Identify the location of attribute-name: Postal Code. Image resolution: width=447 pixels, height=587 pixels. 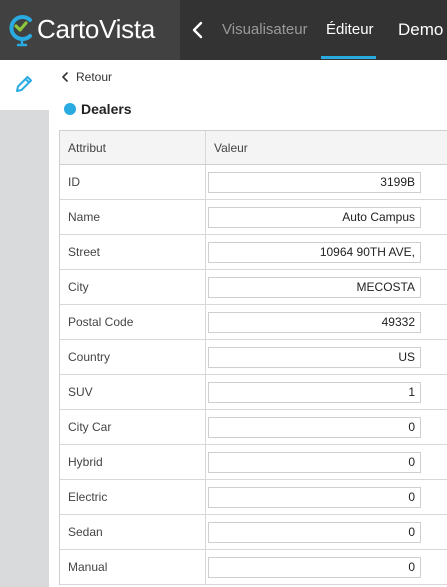
(133, 322).